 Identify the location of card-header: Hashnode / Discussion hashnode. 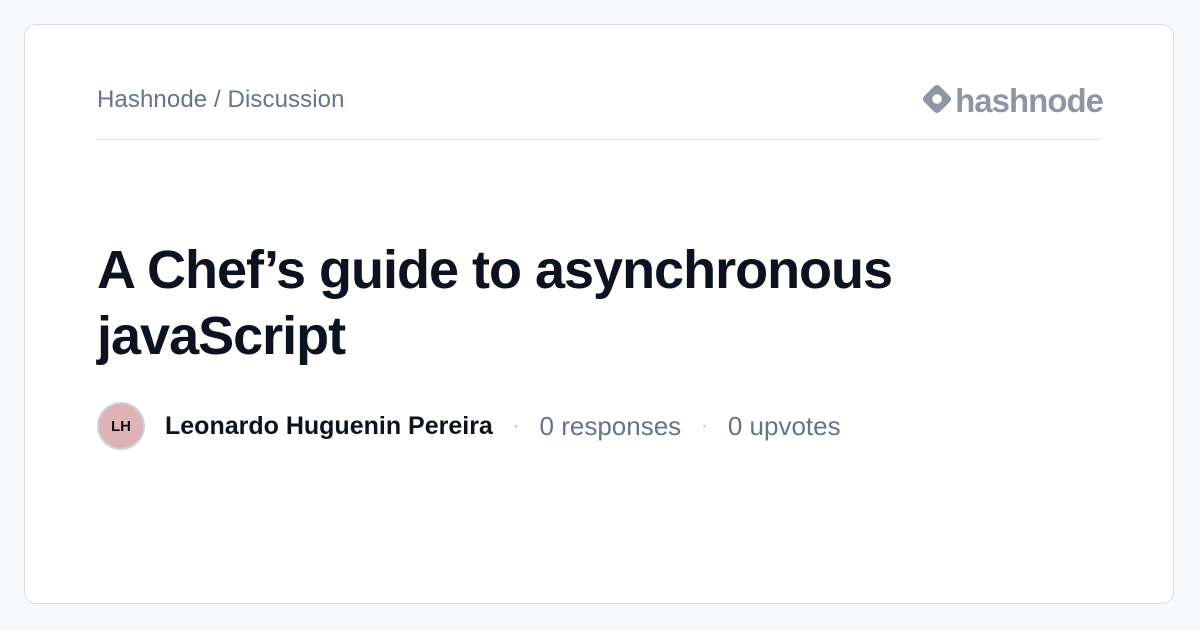
(600, 106).